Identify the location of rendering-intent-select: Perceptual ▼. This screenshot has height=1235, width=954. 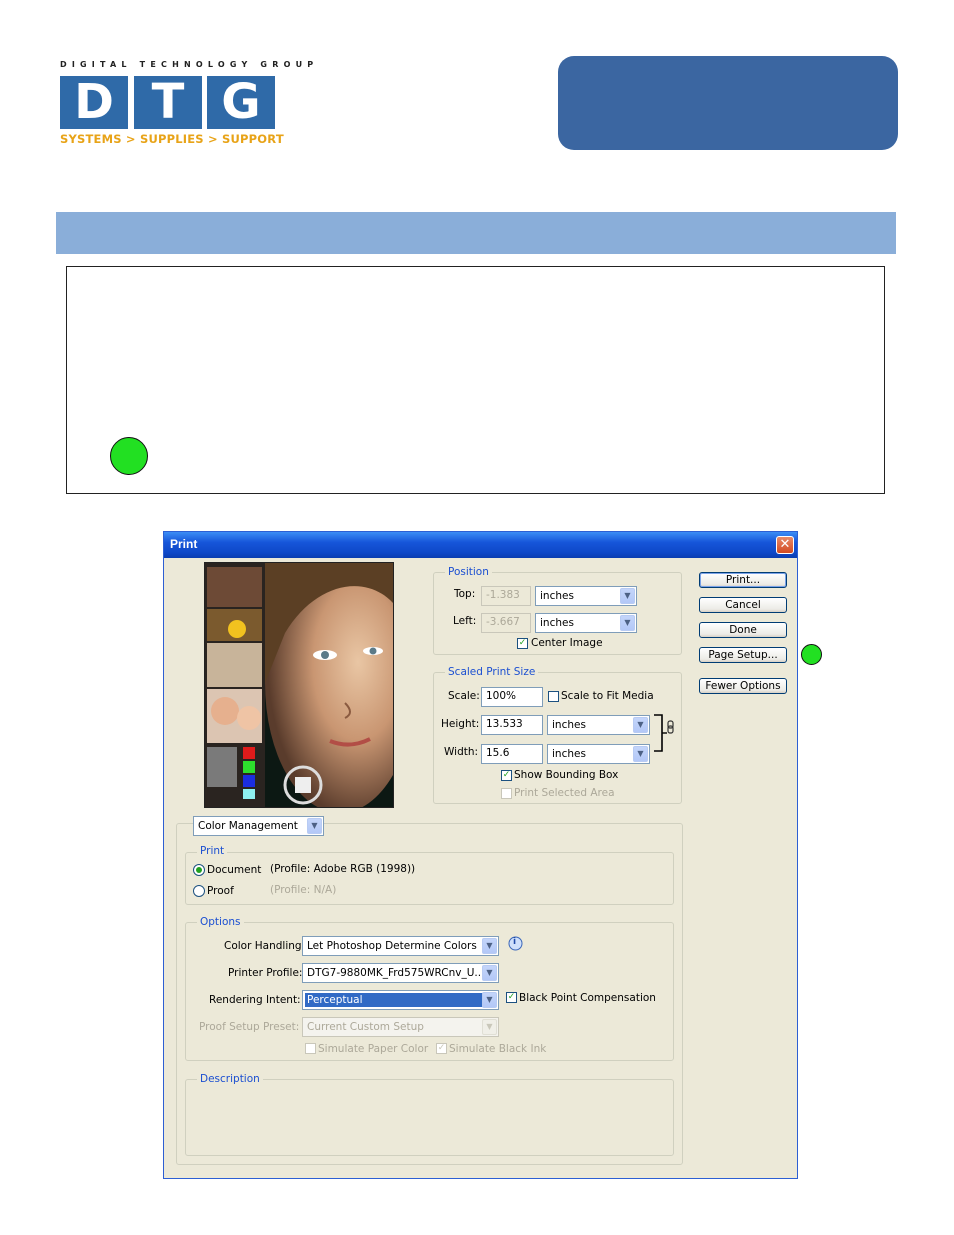
(400, 1000).